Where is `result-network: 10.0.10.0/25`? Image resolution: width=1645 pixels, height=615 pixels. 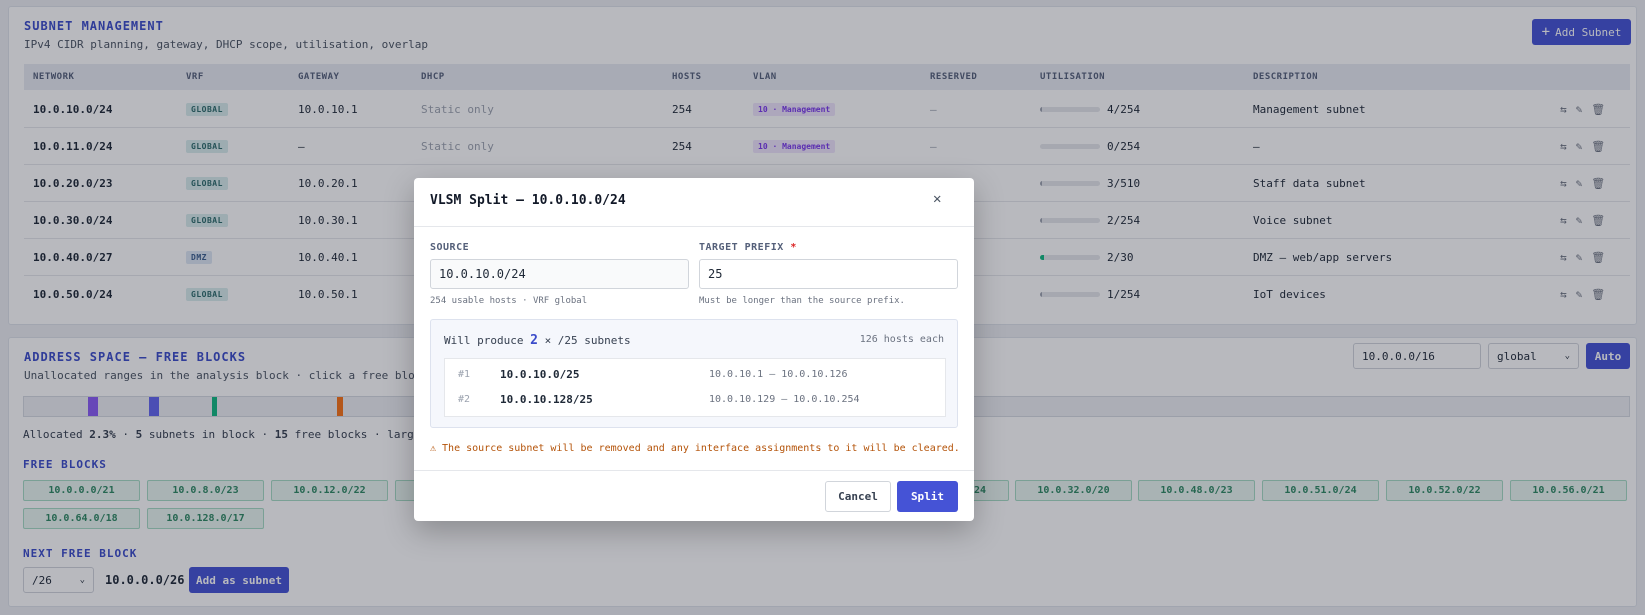 result-network: 10.0.10.0/25 is located at coordinates (540, 374).